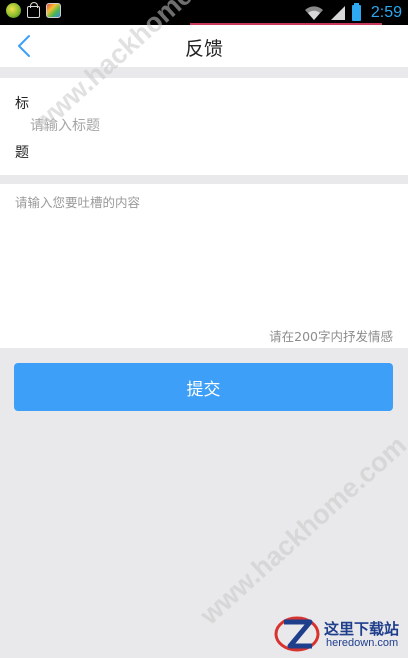 This screenshot has width=408, height=658. Describe the element at coordinates (203, 387) in the screenshot. I see `submit-button: 提交` at that location.